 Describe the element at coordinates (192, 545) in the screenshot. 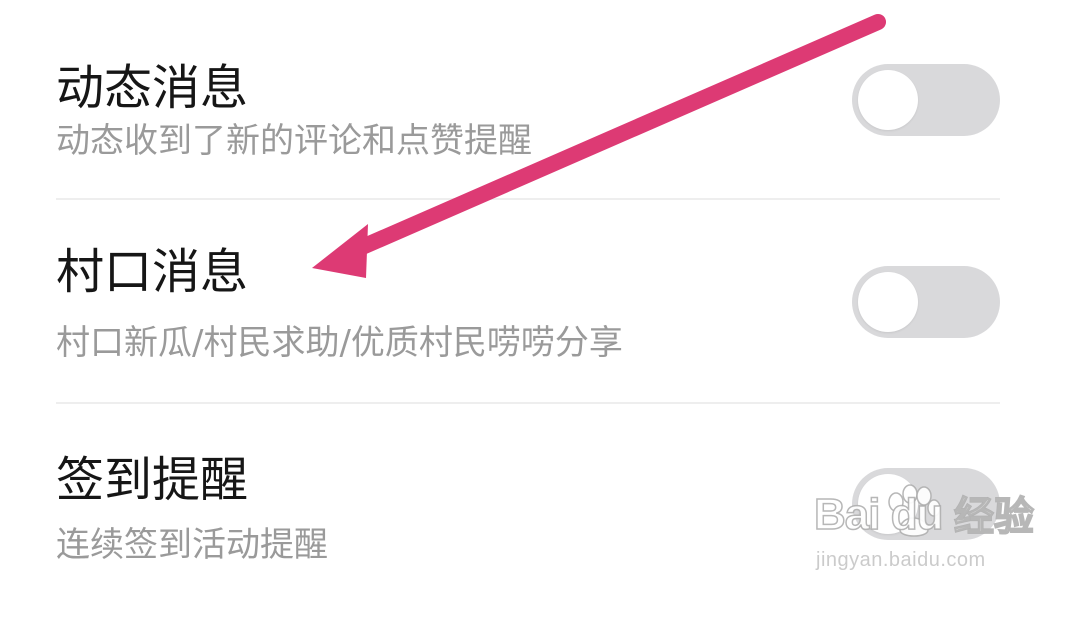

I see `setting-subtitle: 连续签到活动提醒` at that location.